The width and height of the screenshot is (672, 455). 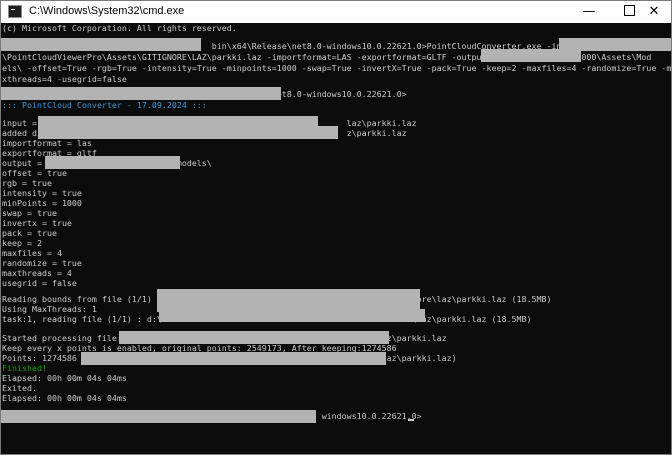 What do you see at coordinates (629, 10) in the screenshot?
I see `maximize-icon` at bounding box center [629, 10].